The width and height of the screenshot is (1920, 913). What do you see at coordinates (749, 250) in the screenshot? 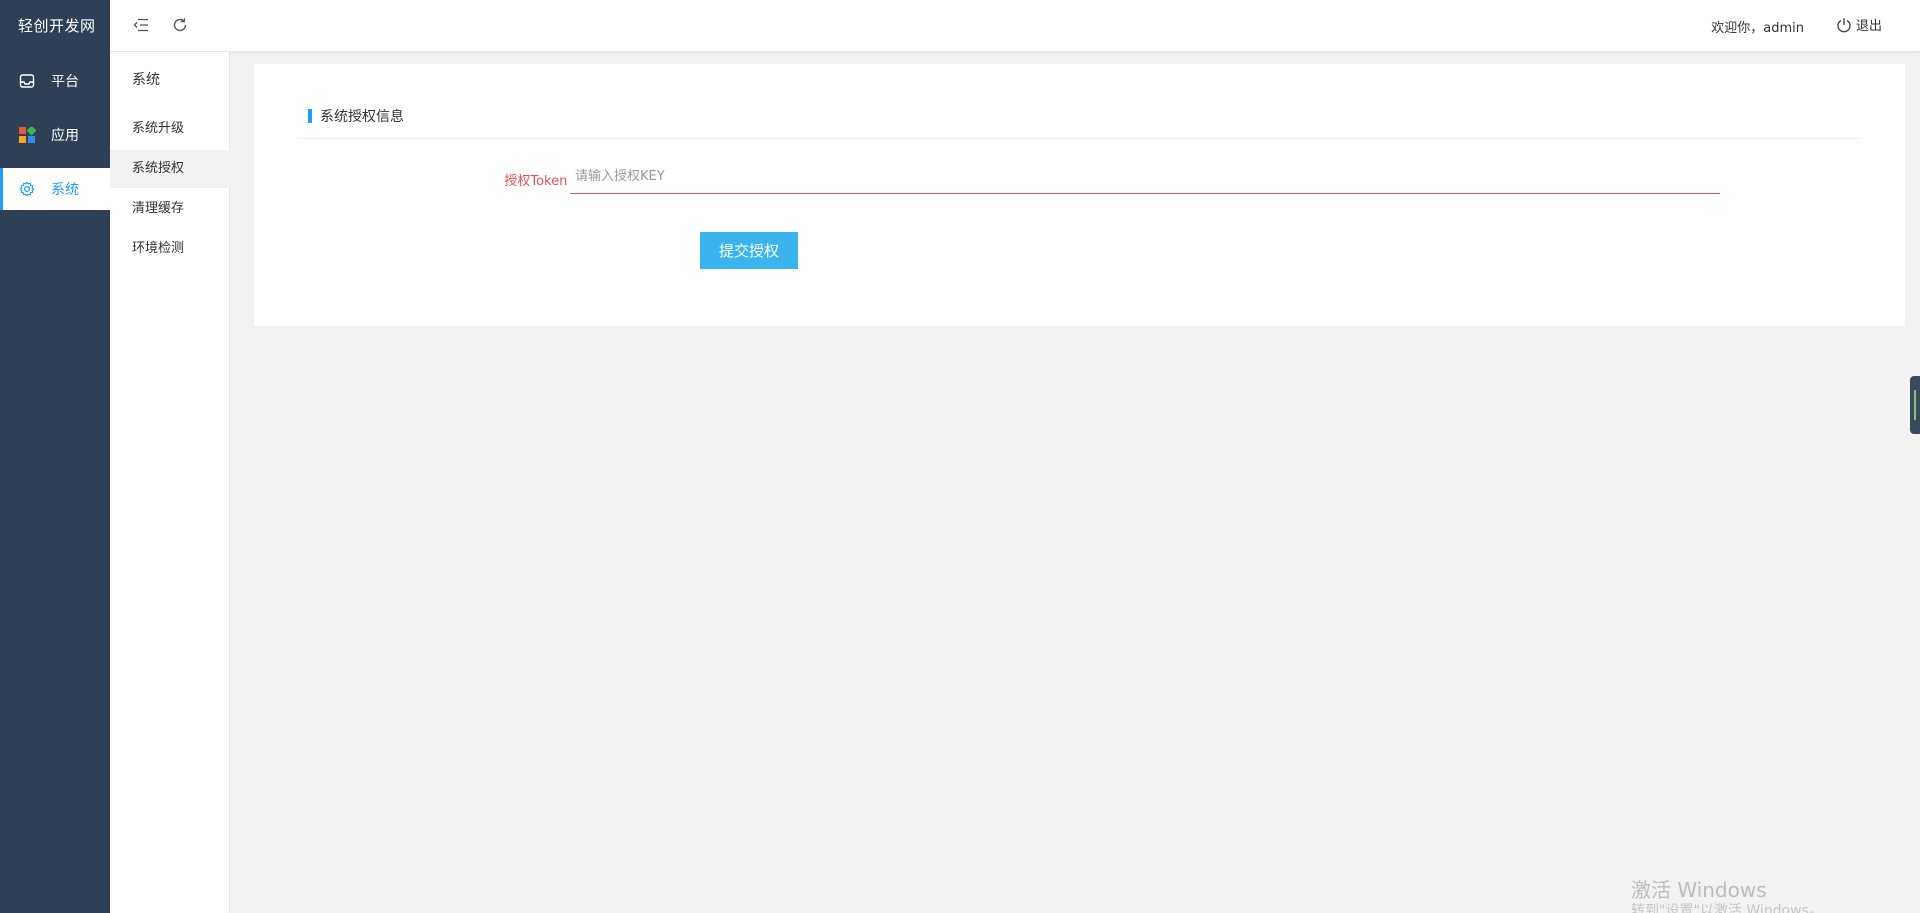
I see `submit-authorization-button: 提交授权` at bounding box center [749, 250].